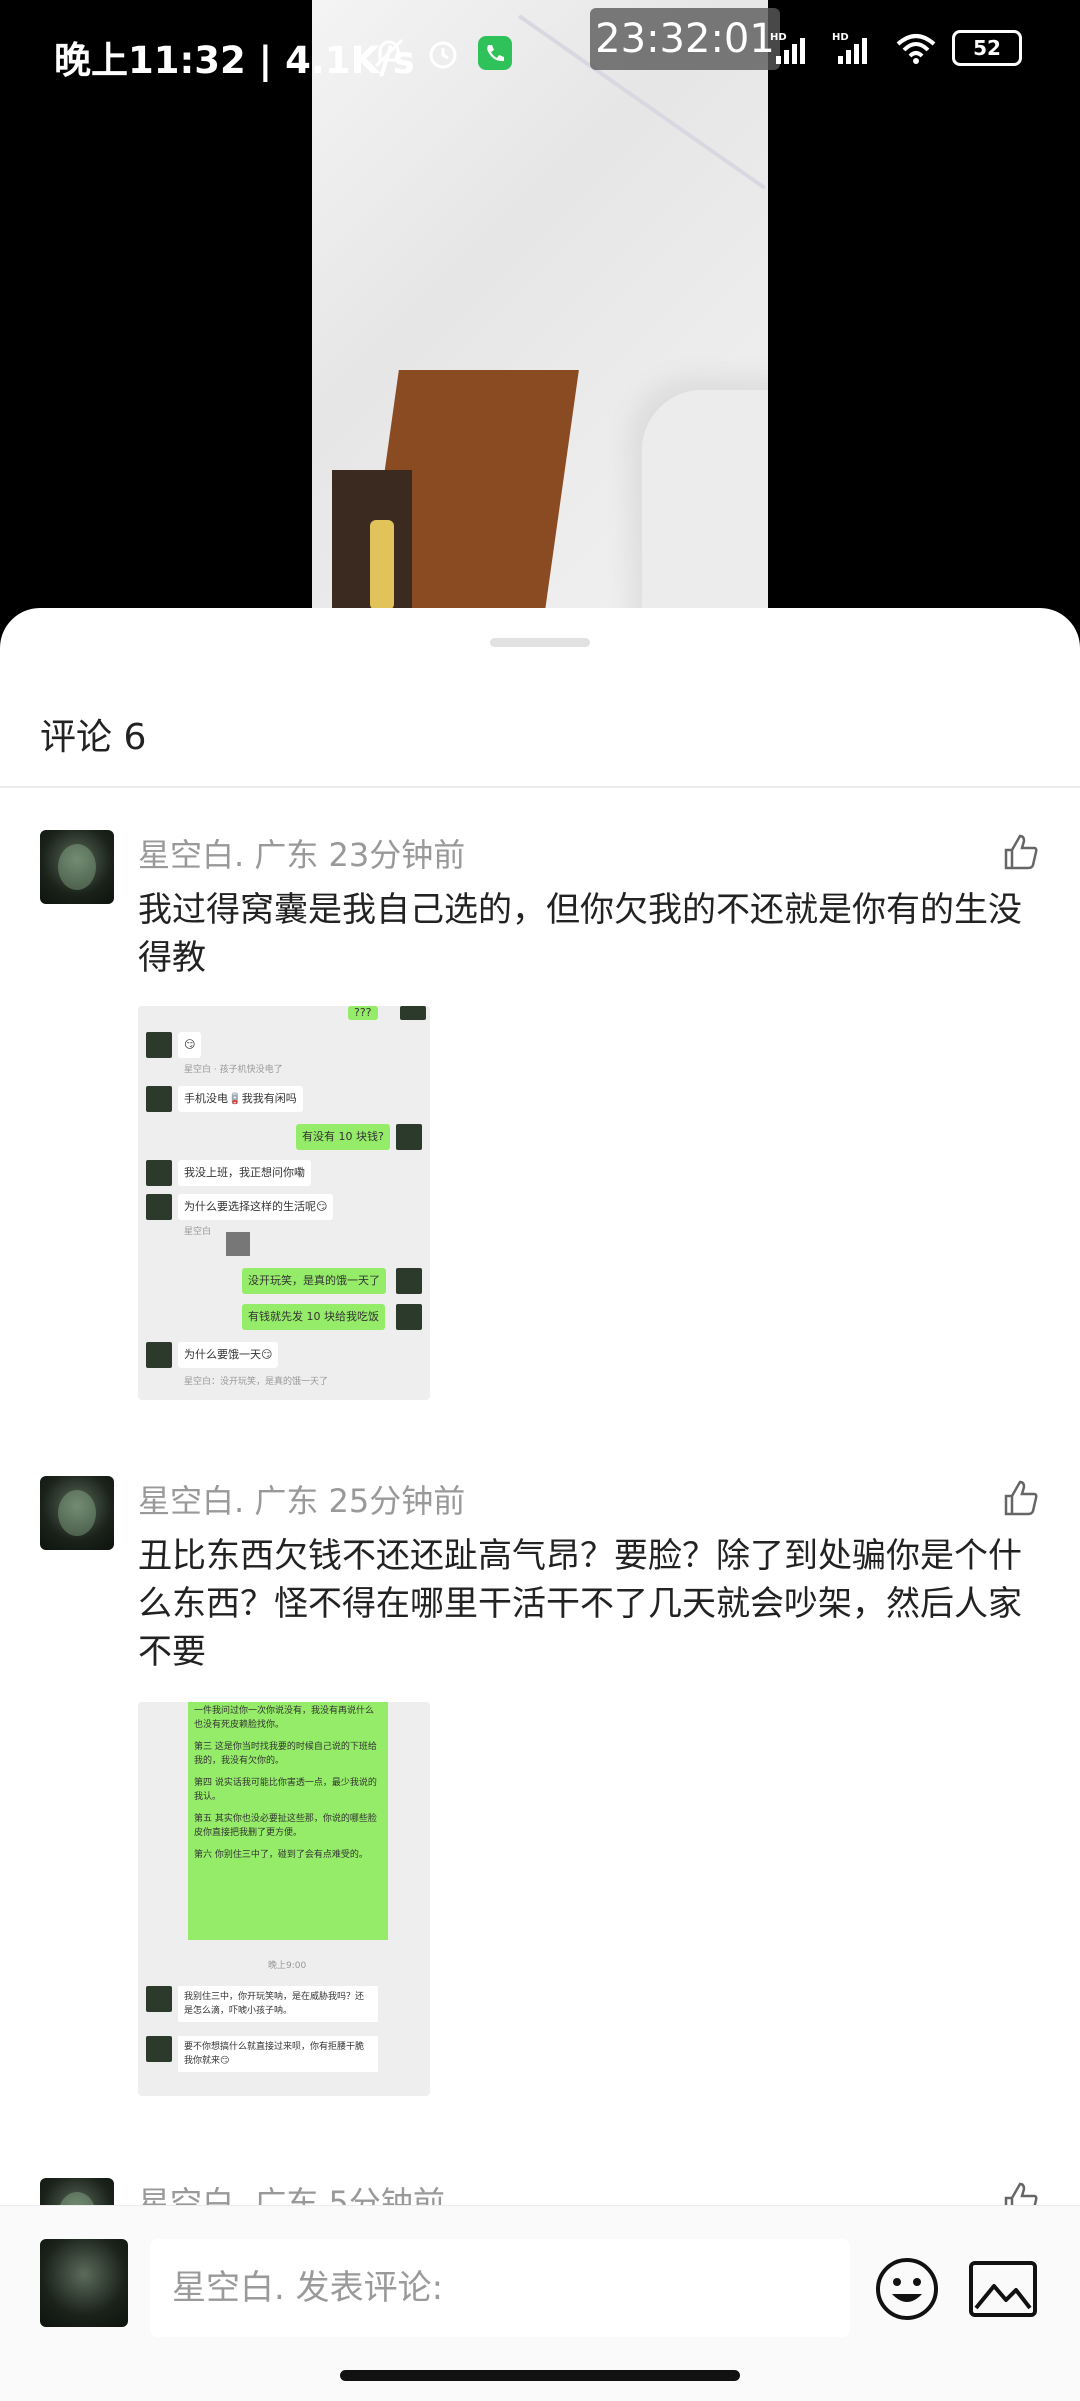 This screenshot has height=2401, width=1080. What do you see at coordinates (313, 1317) in the screenshot?
I see `chat-bubble: 有钱就先发 10 块给我吃饭` at bounding box center [313, 1317].